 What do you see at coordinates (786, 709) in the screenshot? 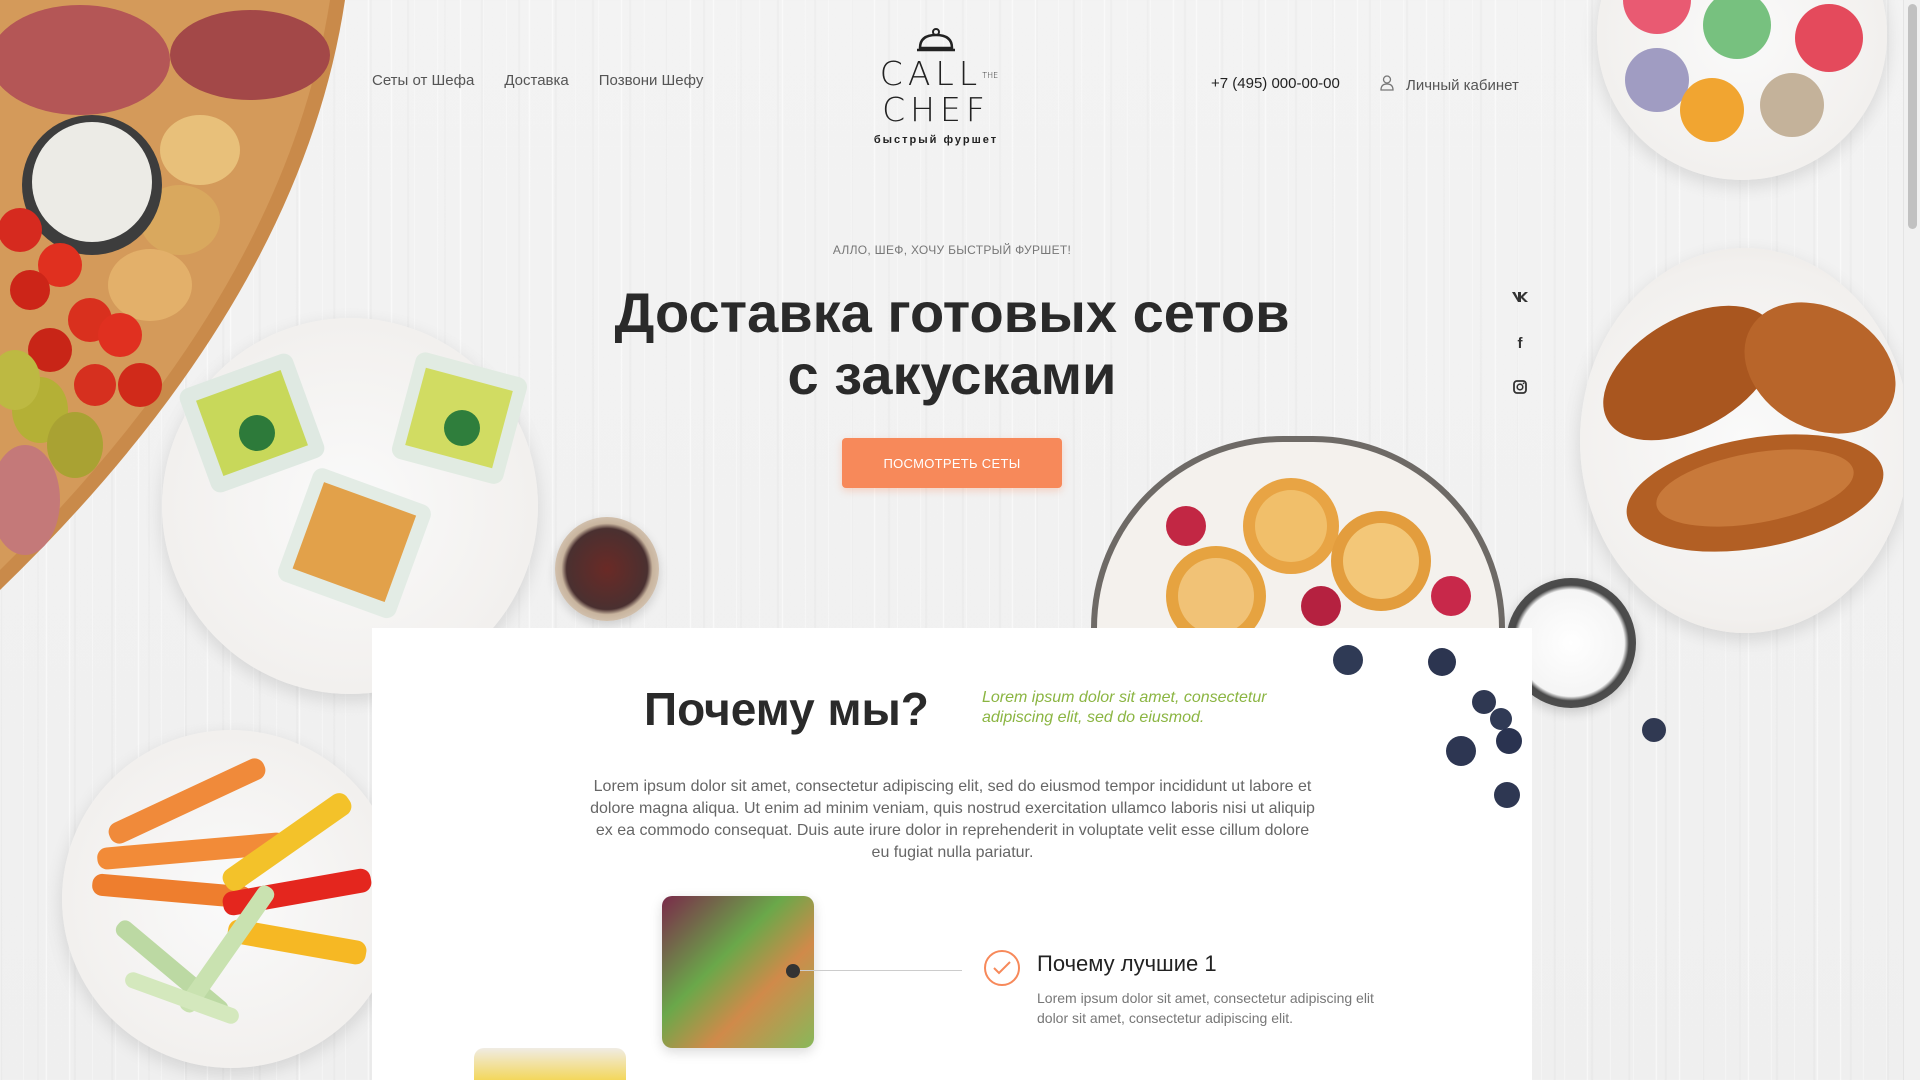
I see `why-us-title: Почему мы?` at bounding box center [786, 709].